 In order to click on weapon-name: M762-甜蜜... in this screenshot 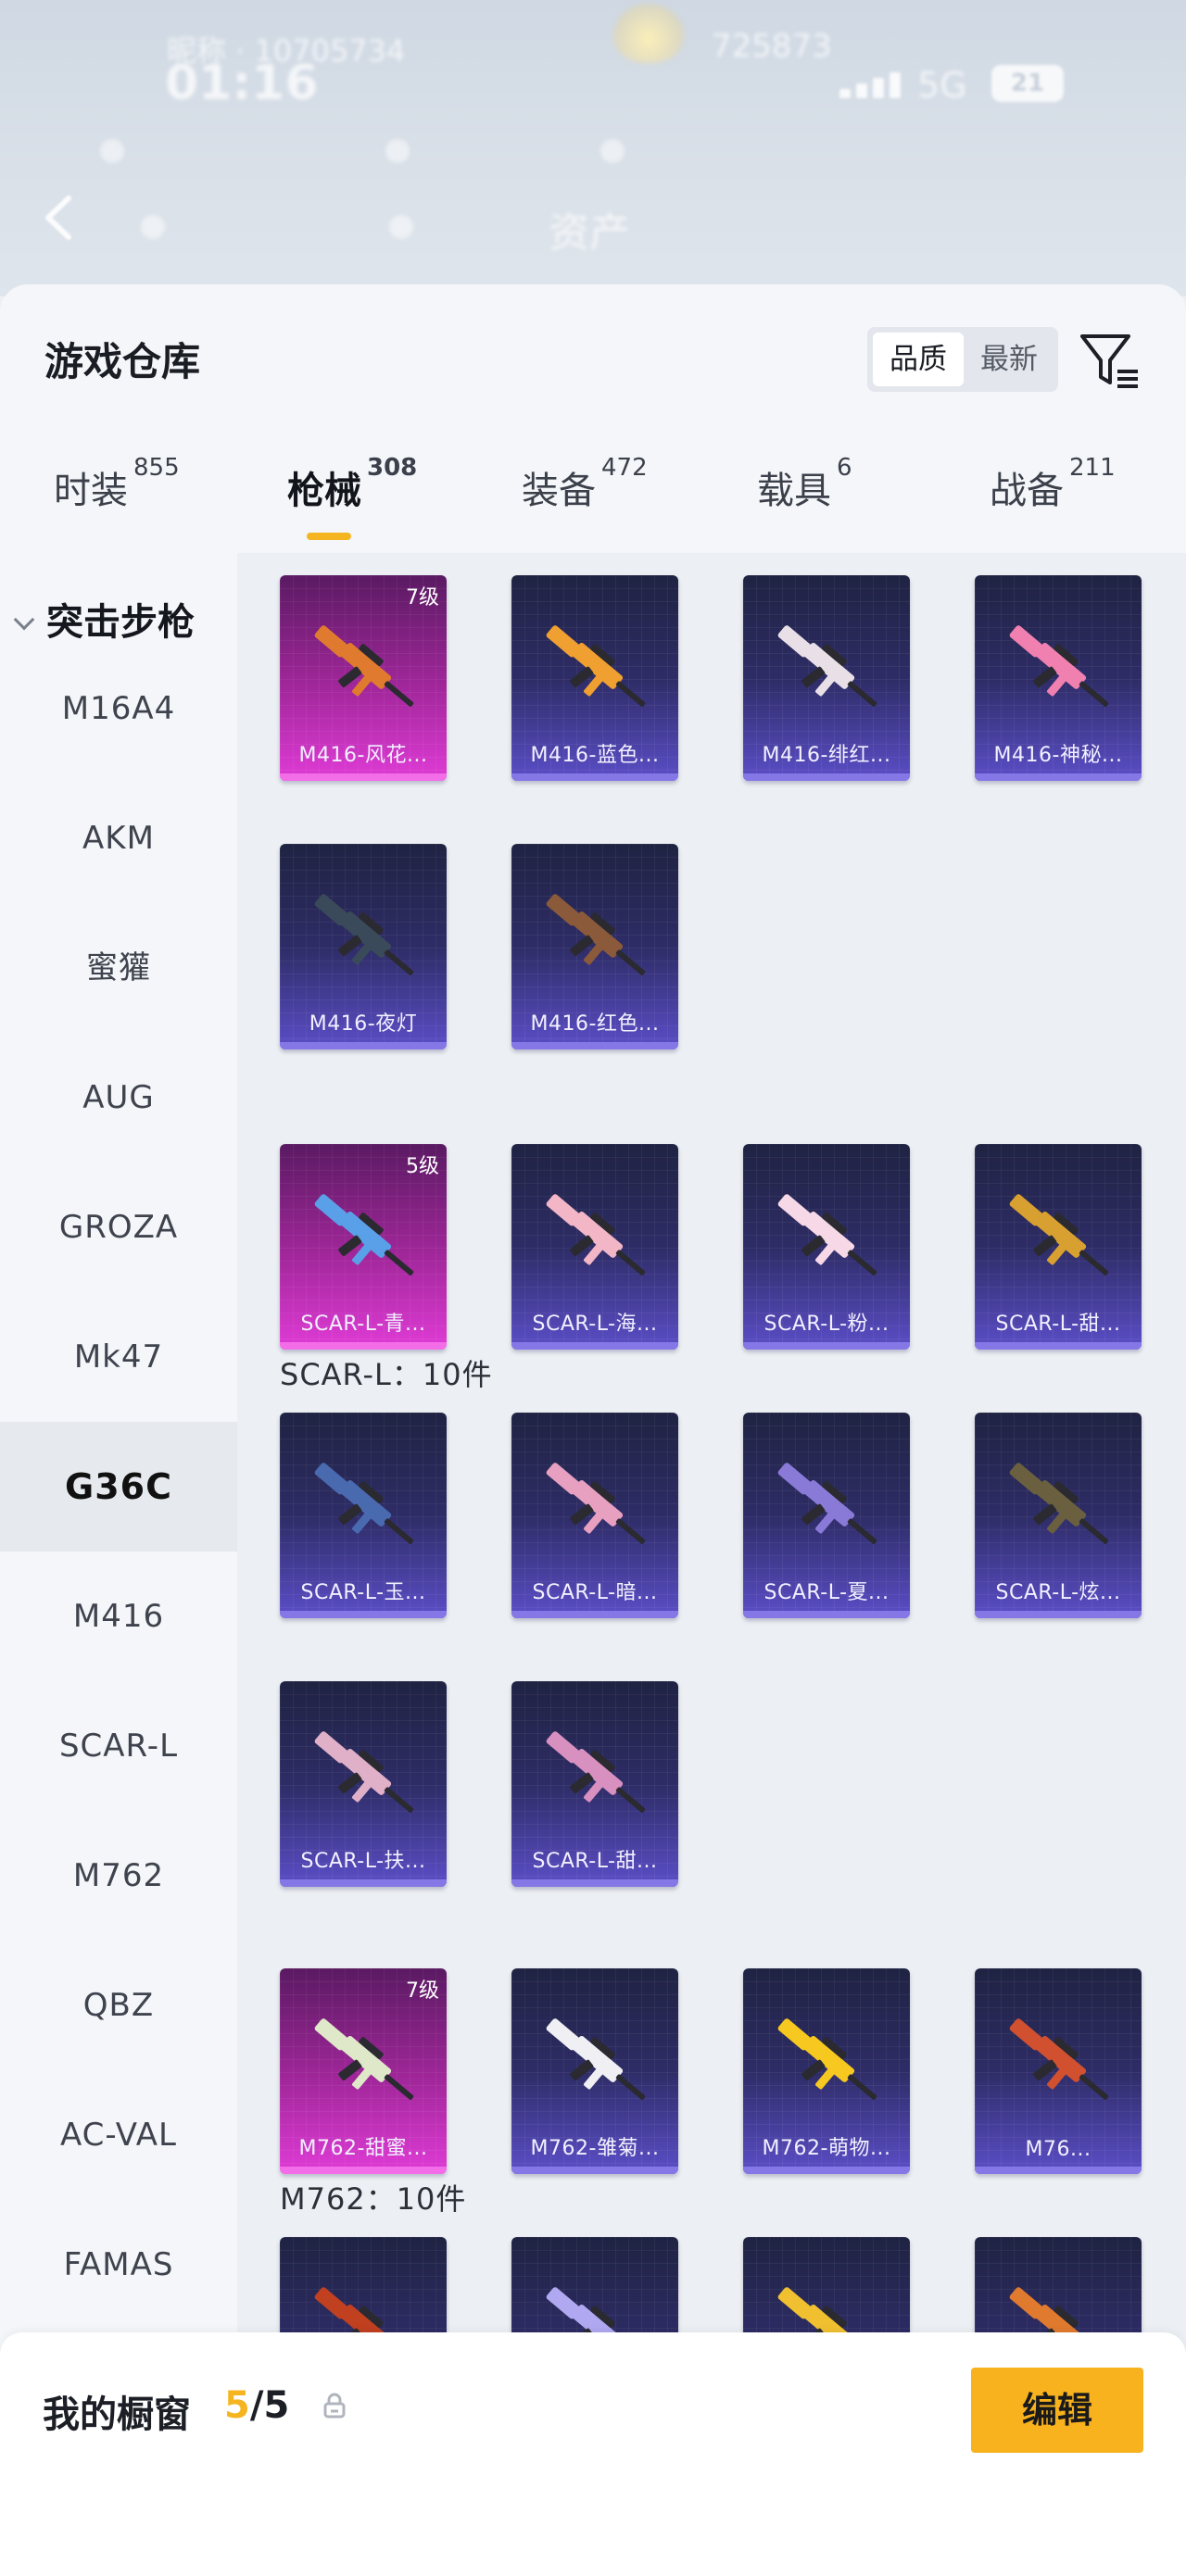, I will do `click(363, 2148)`.